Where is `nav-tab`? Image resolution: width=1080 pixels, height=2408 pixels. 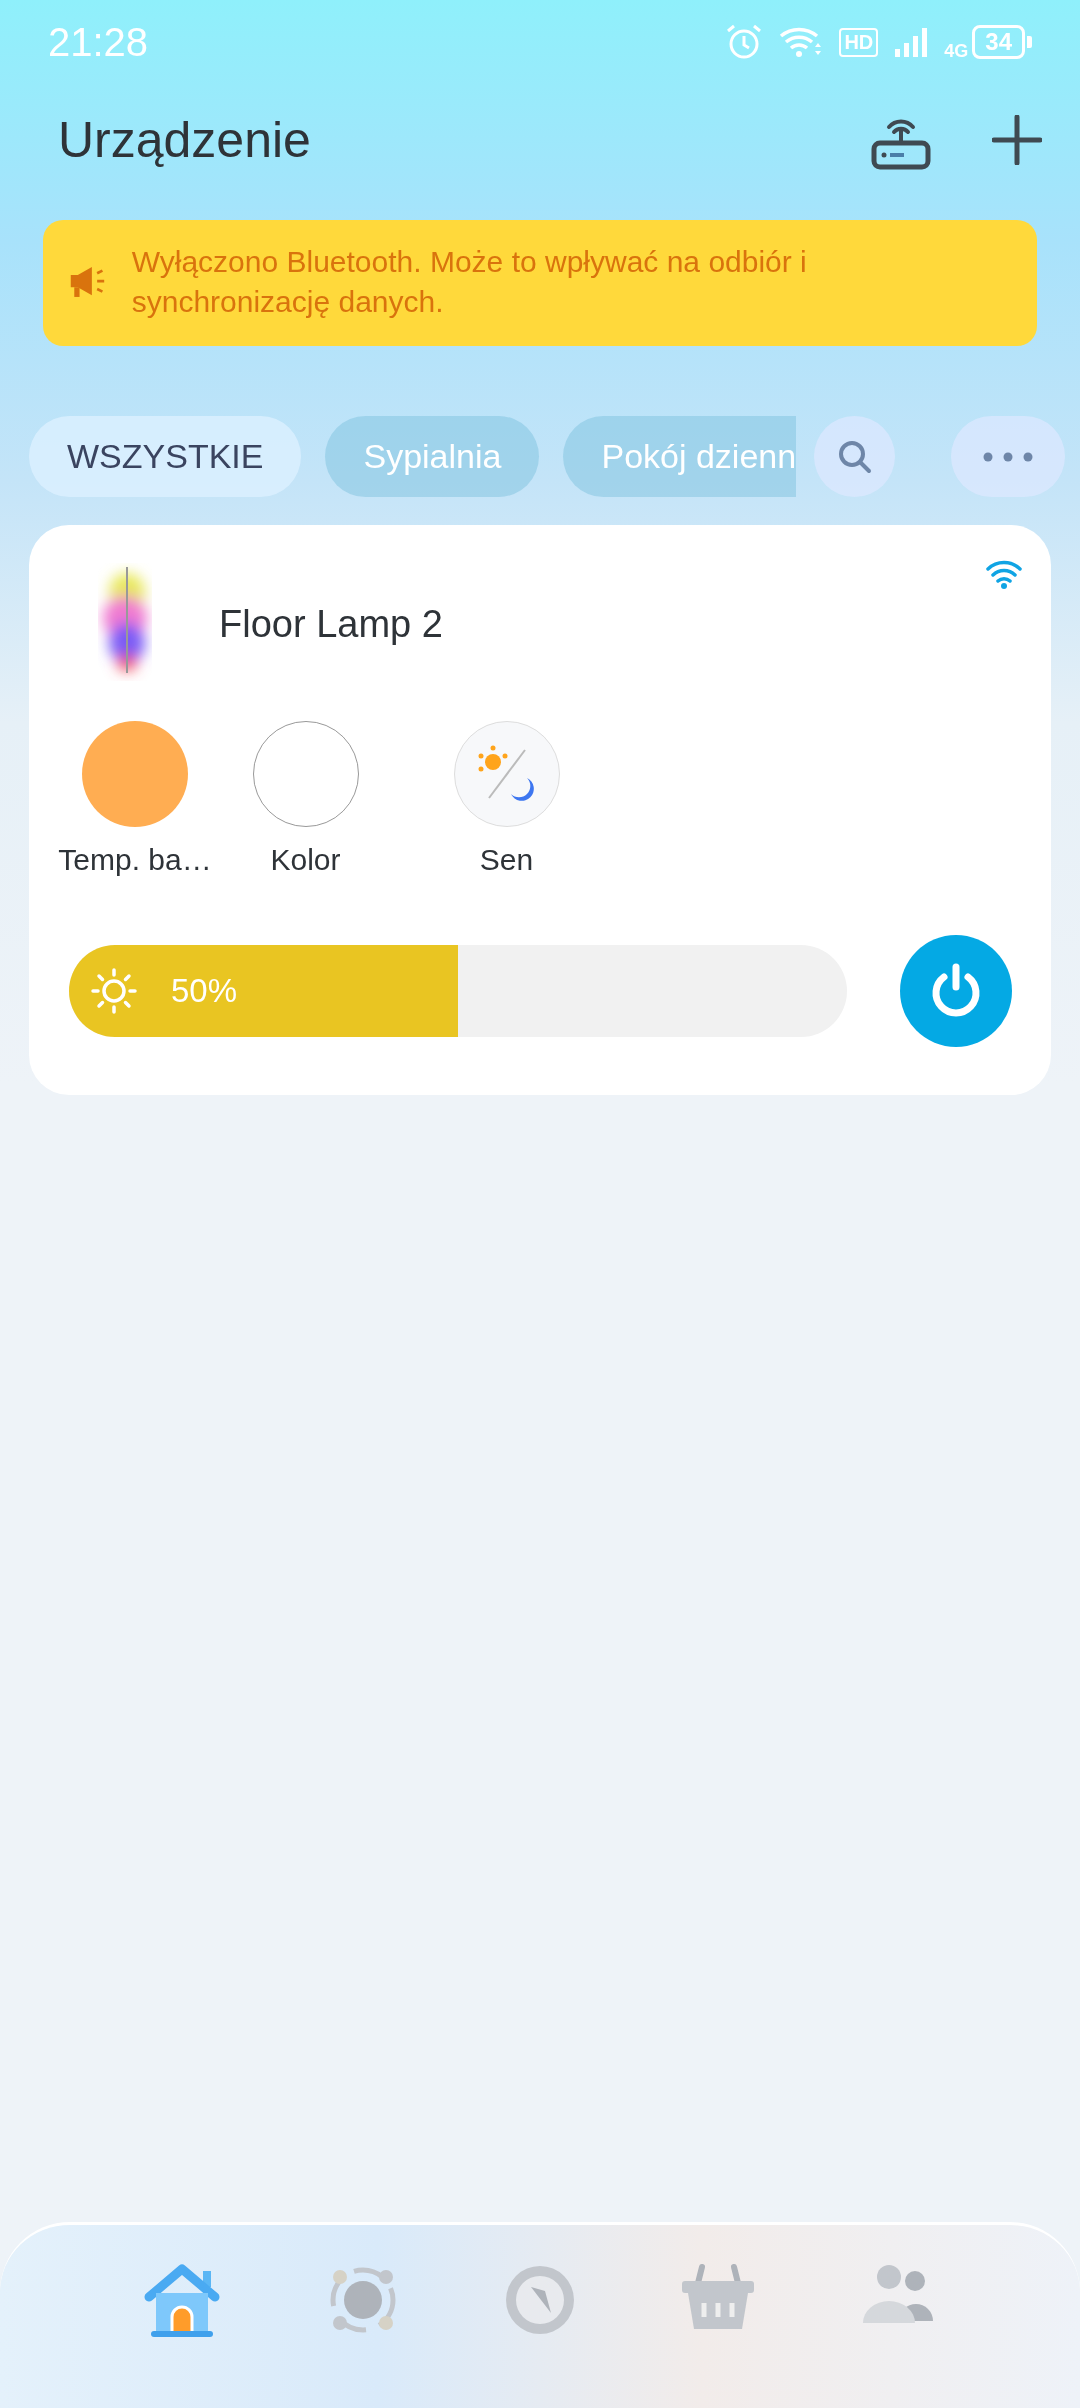 nav-tab is located at coordinates (540, 2300).